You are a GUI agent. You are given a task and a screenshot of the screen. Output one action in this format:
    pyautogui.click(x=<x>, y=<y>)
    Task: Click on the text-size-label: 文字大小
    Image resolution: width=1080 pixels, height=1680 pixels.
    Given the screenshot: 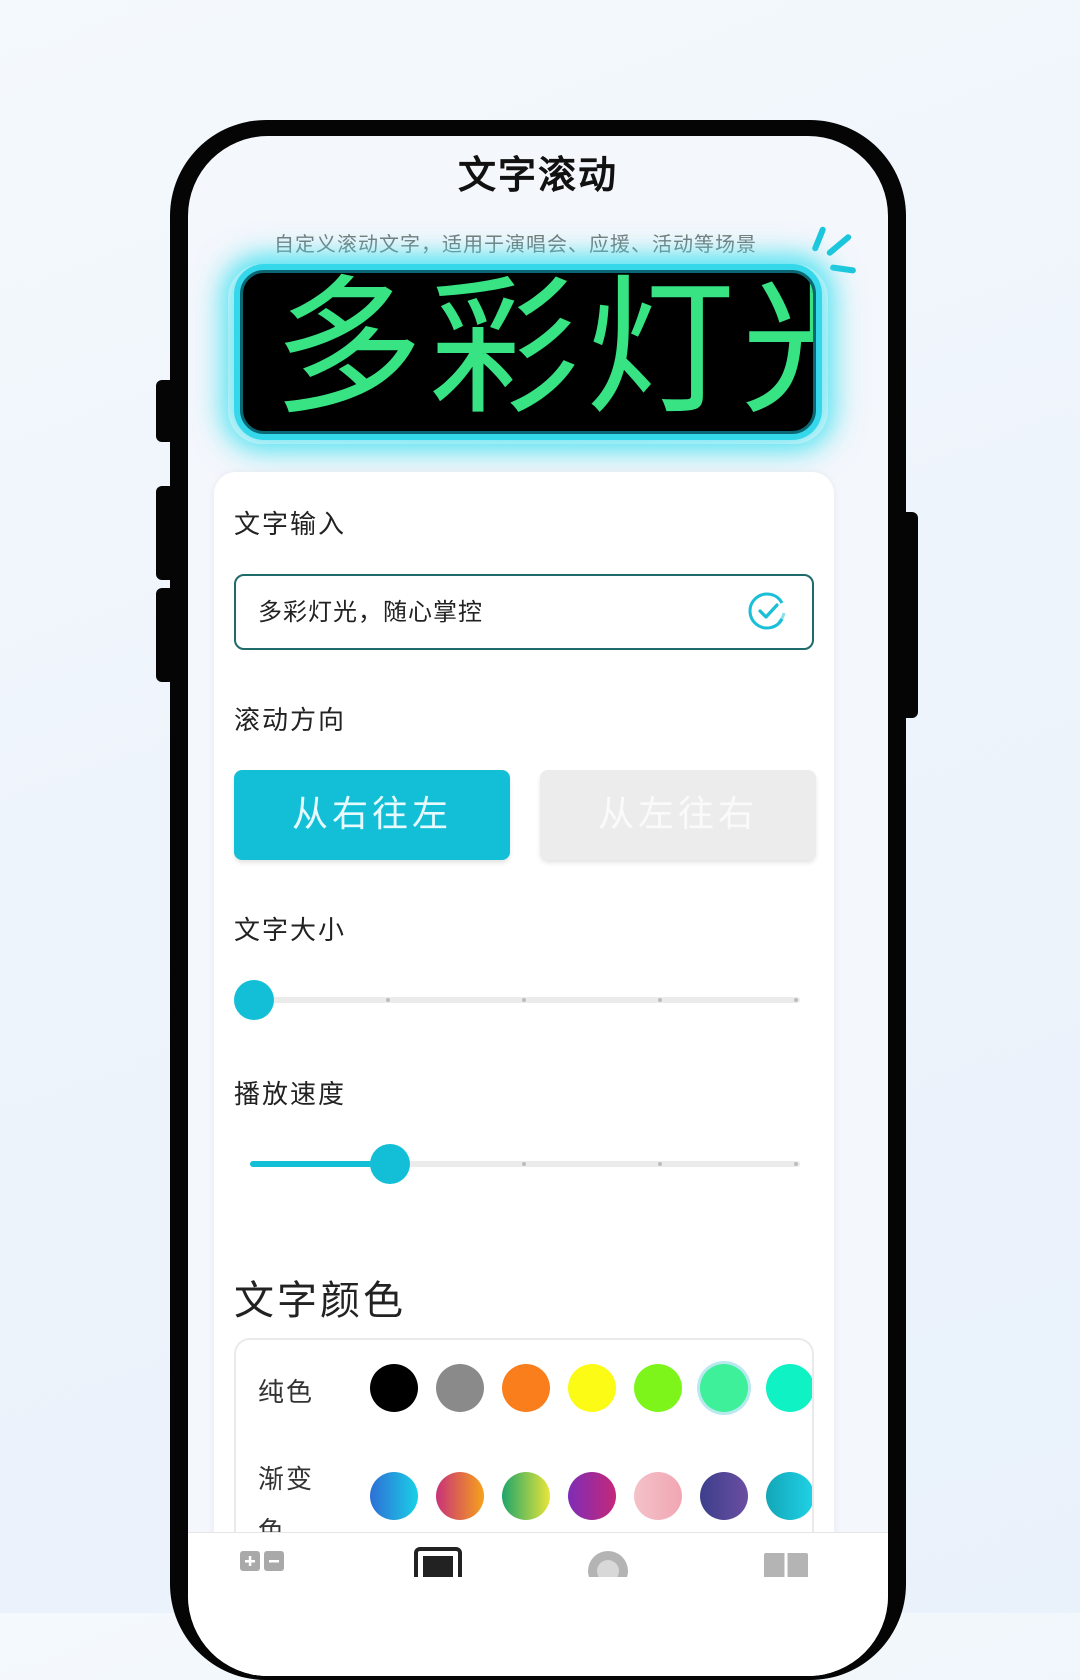 What is the action you would take?
    pyautogui.click(x=290, y=931)
    